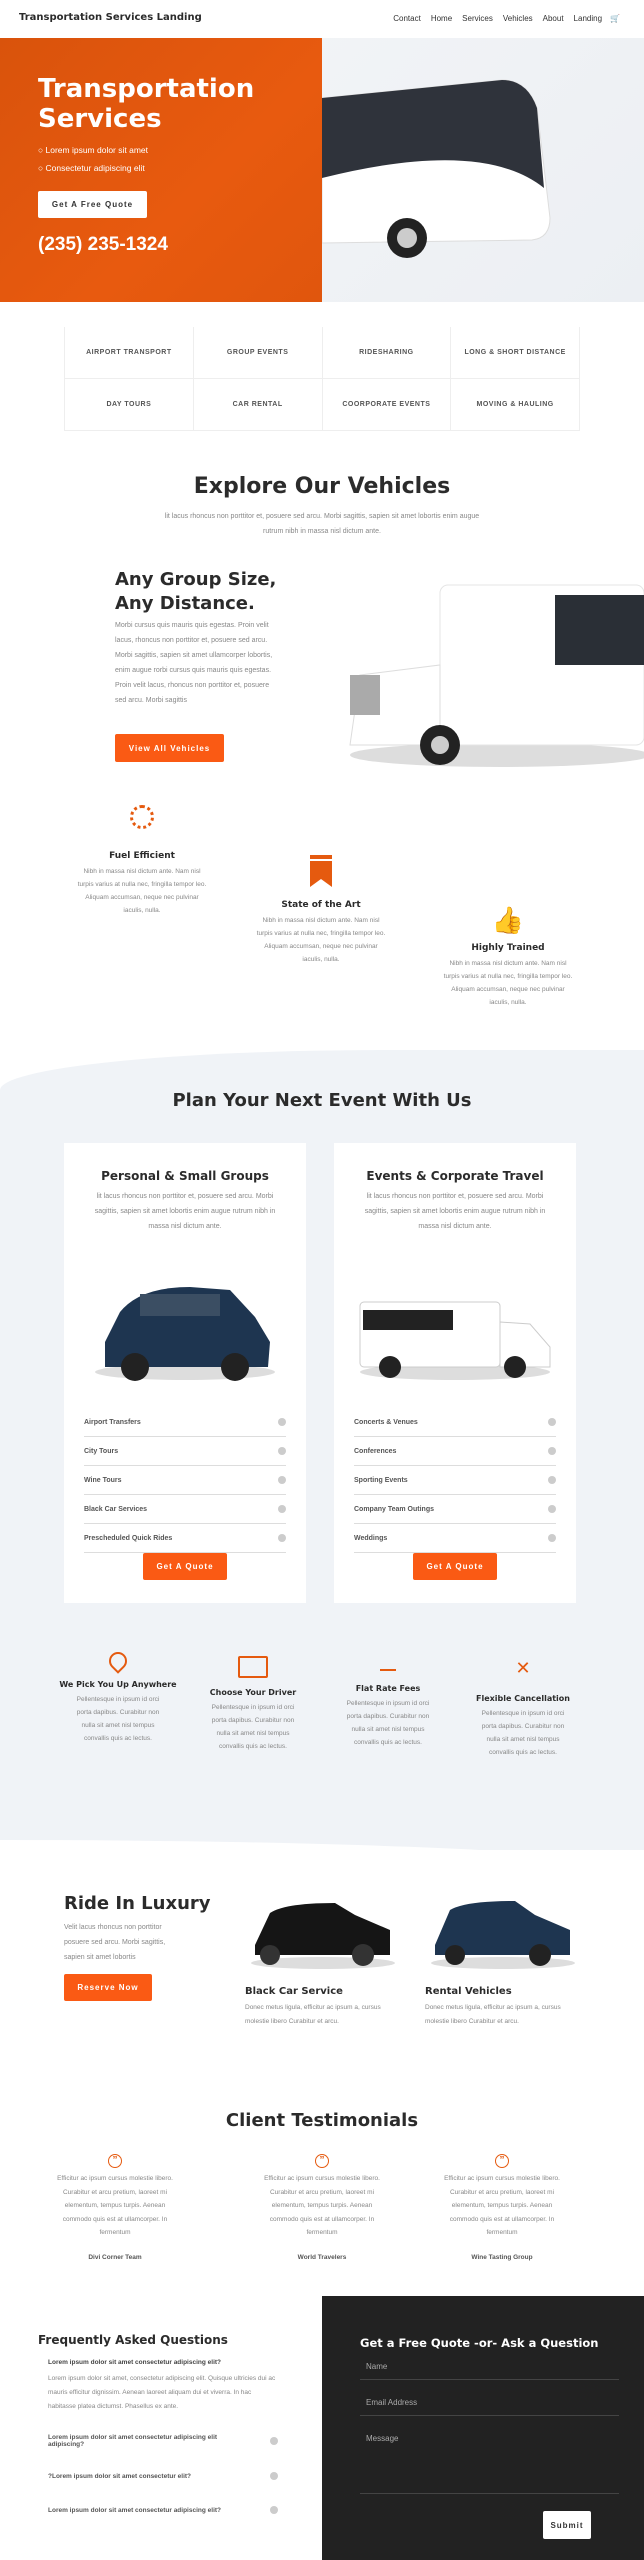 This screenshot has height=2560, width=644. Describe the element at coordinates (129, 353) in the screenshot. I see `service-airport-transport: AIRPORT TRANSPORT` at that location.